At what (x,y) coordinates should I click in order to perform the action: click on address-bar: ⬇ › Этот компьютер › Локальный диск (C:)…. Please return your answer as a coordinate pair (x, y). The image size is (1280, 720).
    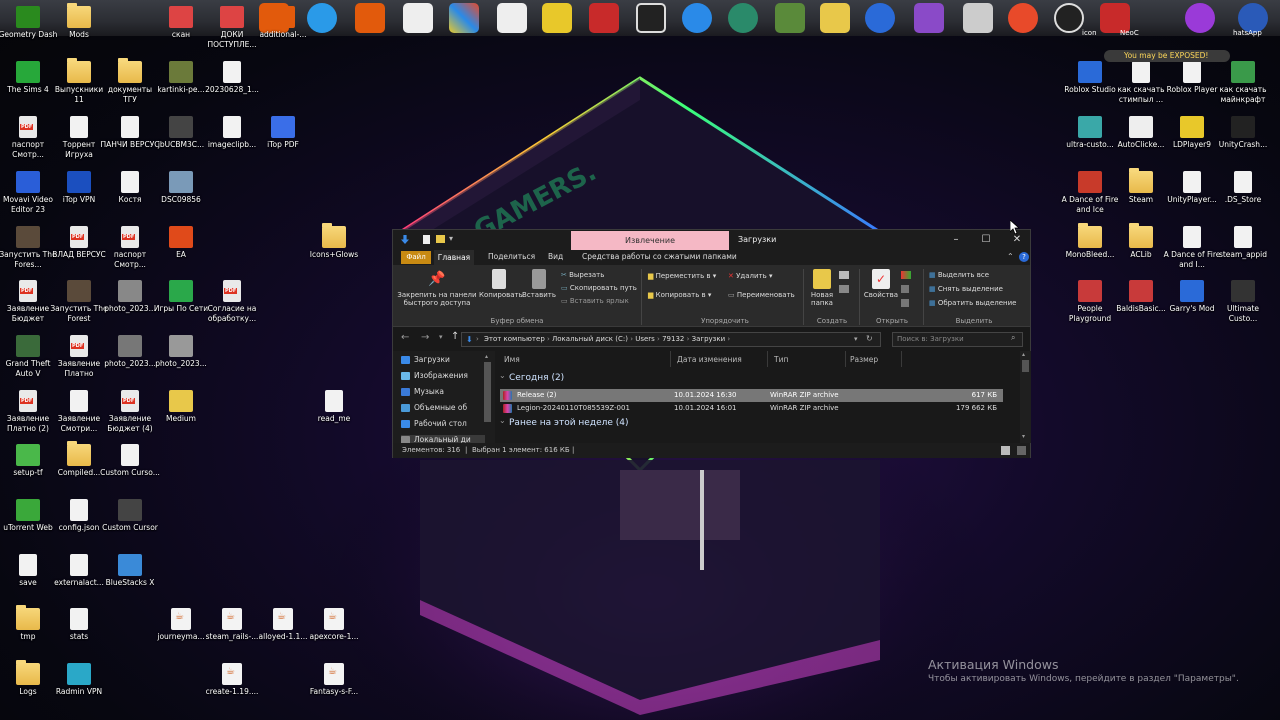
    Looking at the image, I should click on (671, 339).